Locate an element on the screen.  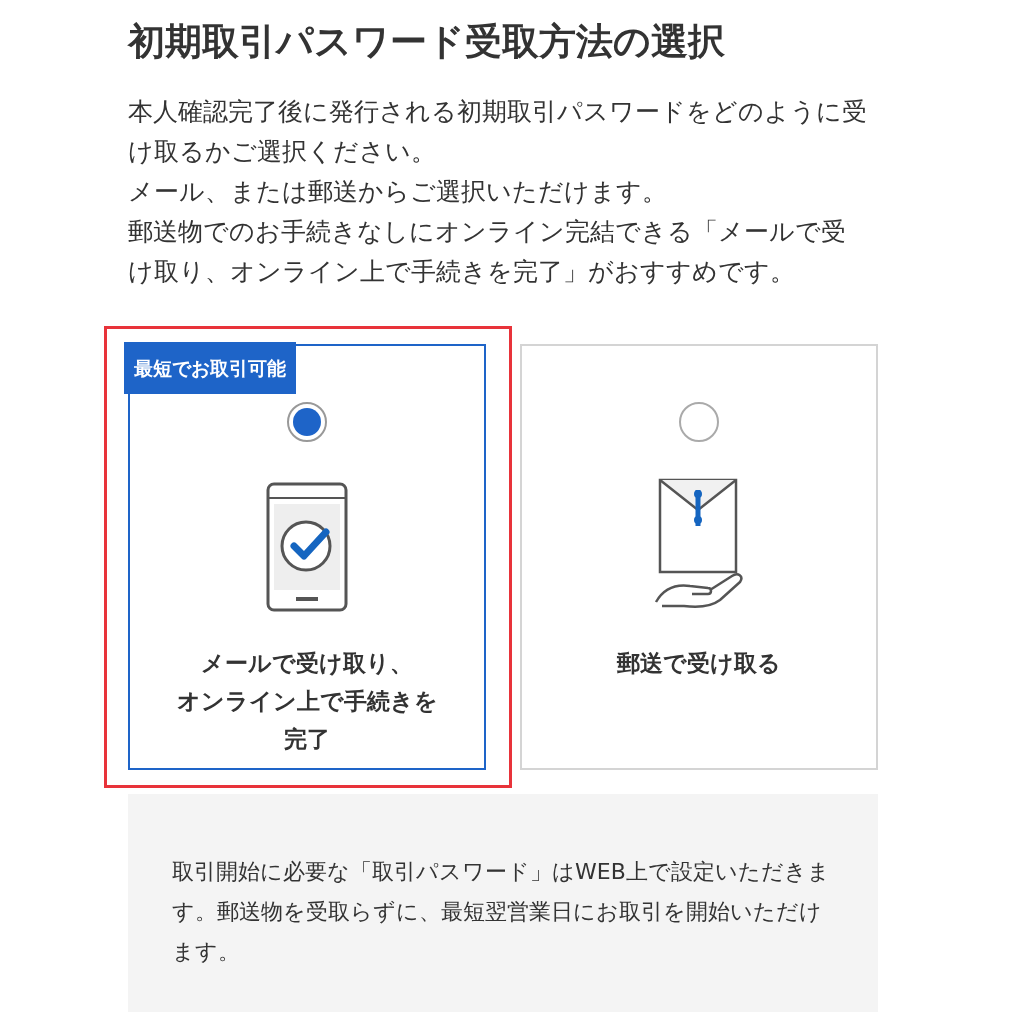
option-label: 郵送で受け取る is located at coordinates (699, 663).